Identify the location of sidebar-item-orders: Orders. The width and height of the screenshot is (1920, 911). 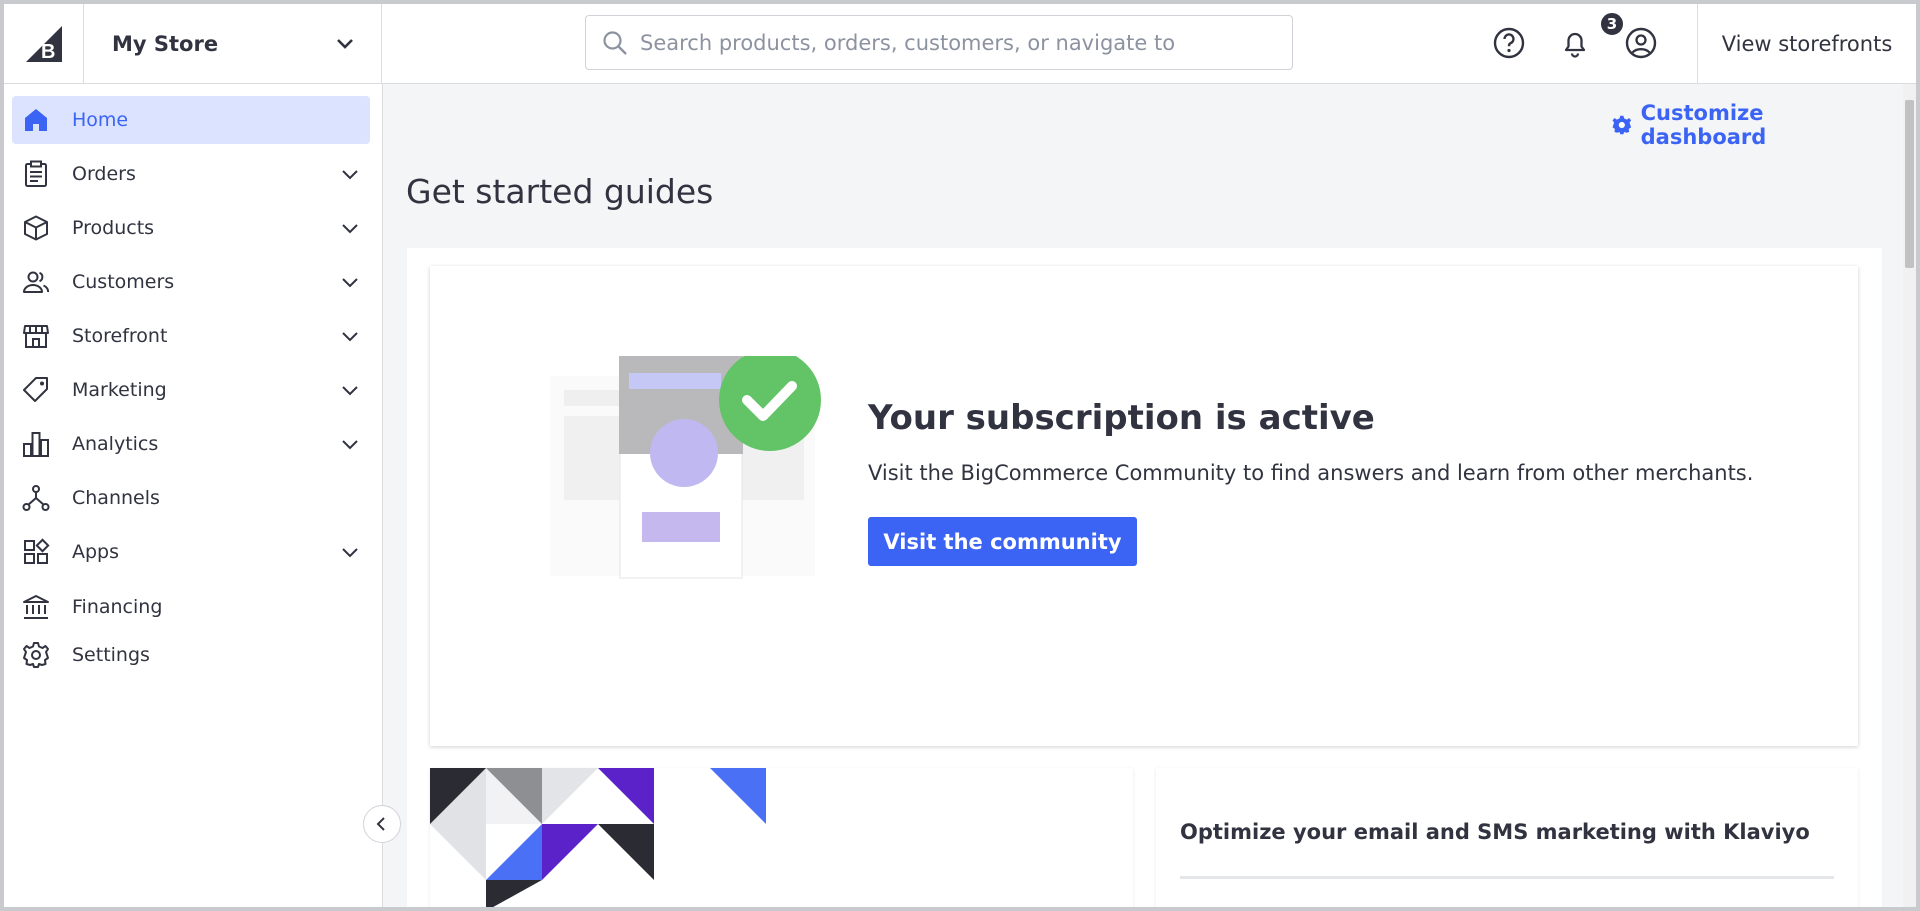
(191, 174).